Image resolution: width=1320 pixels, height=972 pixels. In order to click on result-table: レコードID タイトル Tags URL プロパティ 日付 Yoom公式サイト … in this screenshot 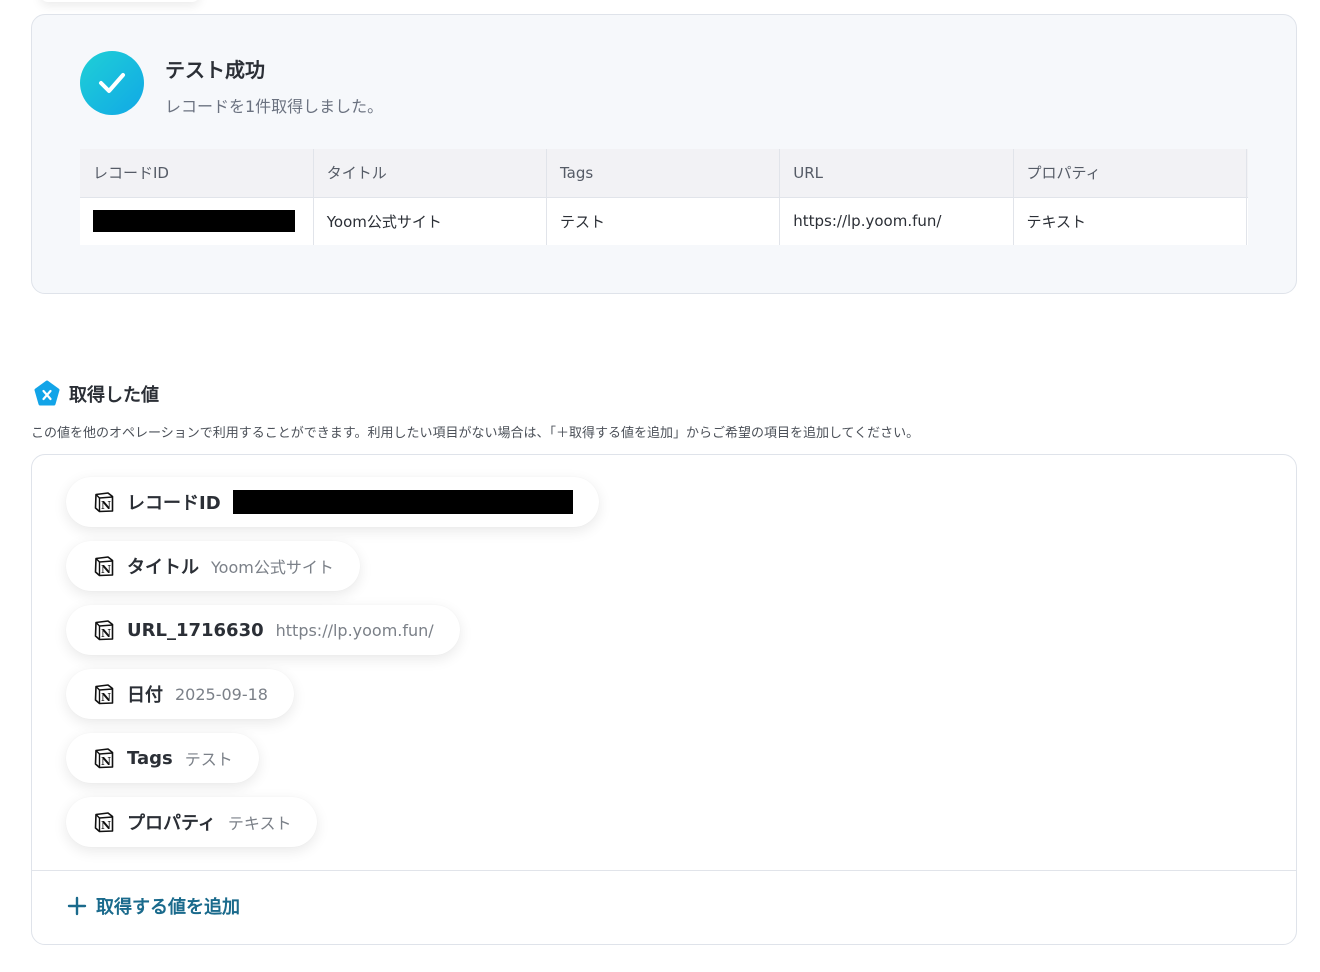, I will do `click(664, 197)`.